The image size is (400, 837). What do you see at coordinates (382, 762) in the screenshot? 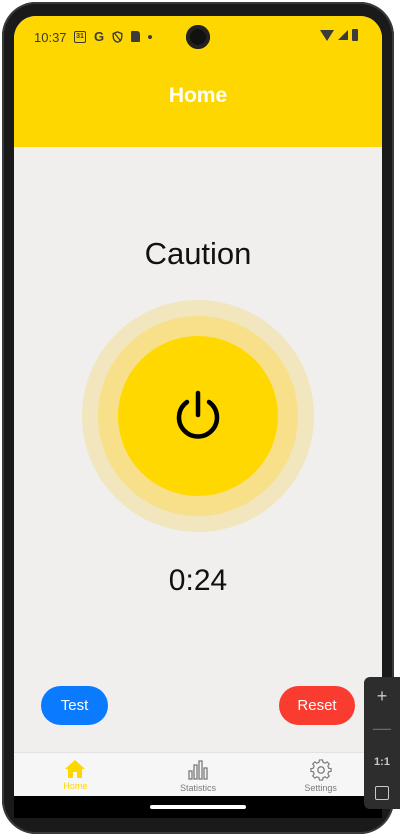
I see `actual-size-button: 1:1` at bounding box center [382, 762].